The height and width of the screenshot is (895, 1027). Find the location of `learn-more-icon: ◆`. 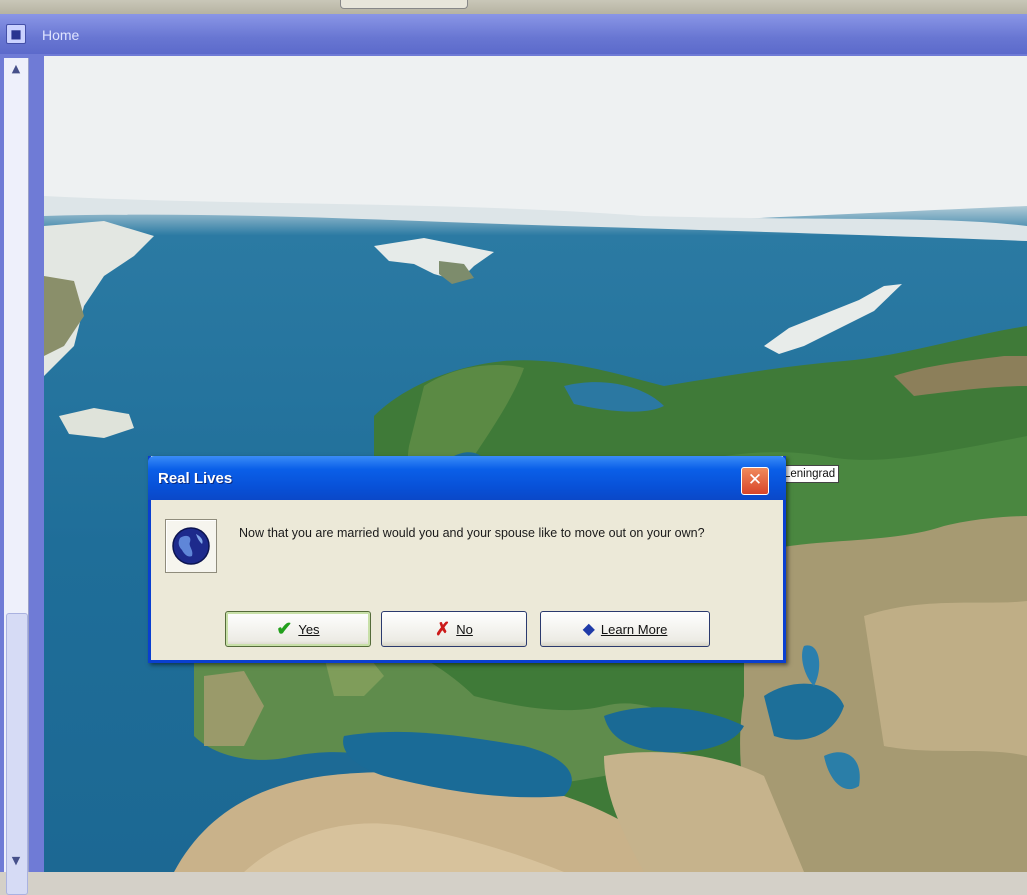

learn-more-icon: ◆ is located at coordinates (588, 629).